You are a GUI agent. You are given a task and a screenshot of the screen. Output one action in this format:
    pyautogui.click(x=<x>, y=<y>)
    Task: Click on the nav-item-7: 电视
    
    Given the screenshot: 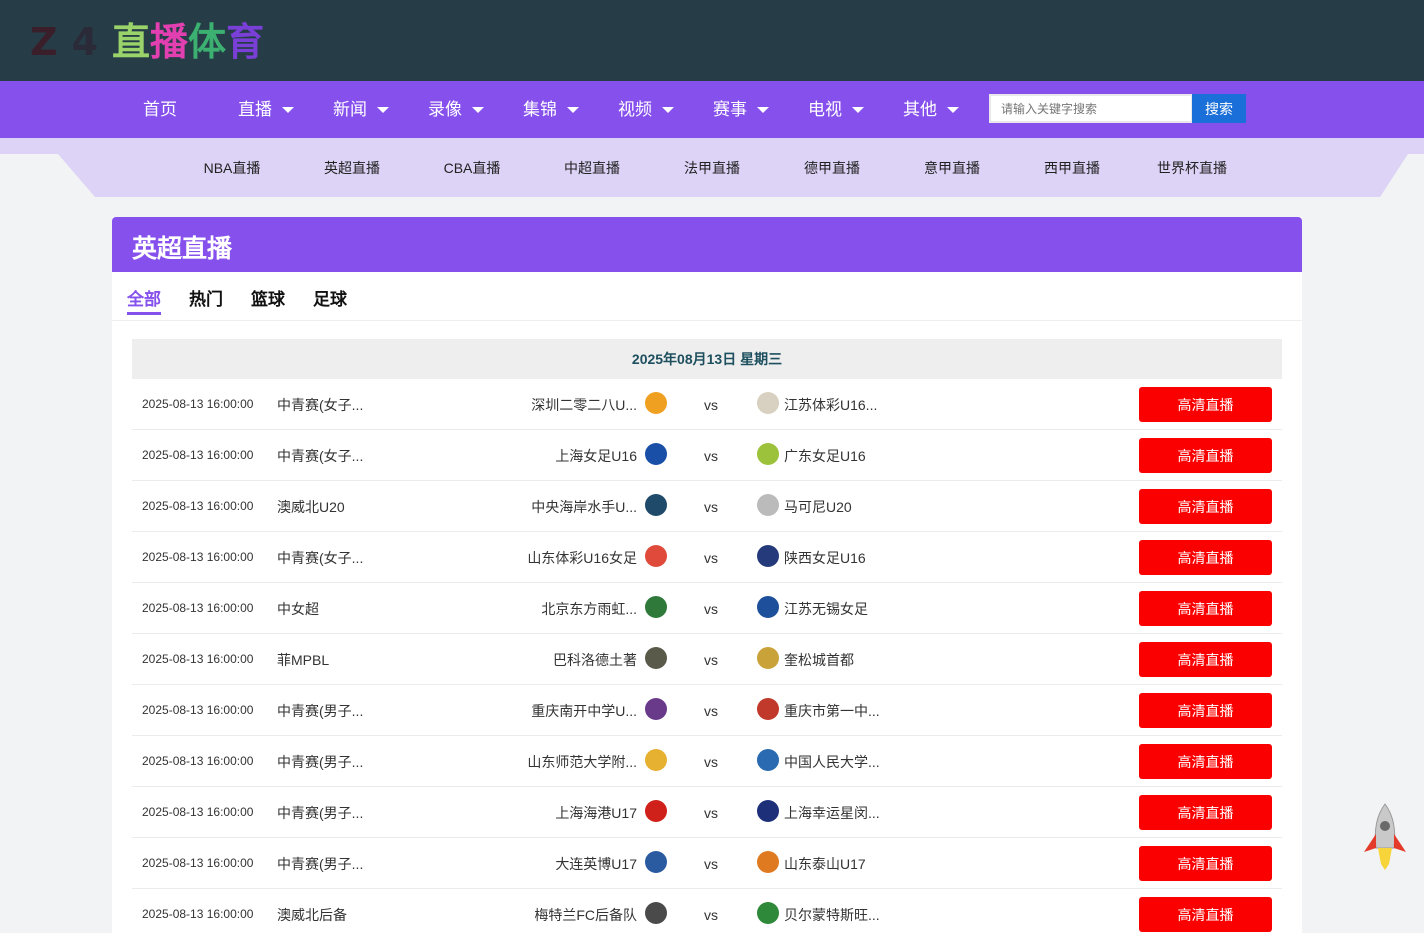 What is the action you would take?
    pyautogui.click(x=836, y=109)
    